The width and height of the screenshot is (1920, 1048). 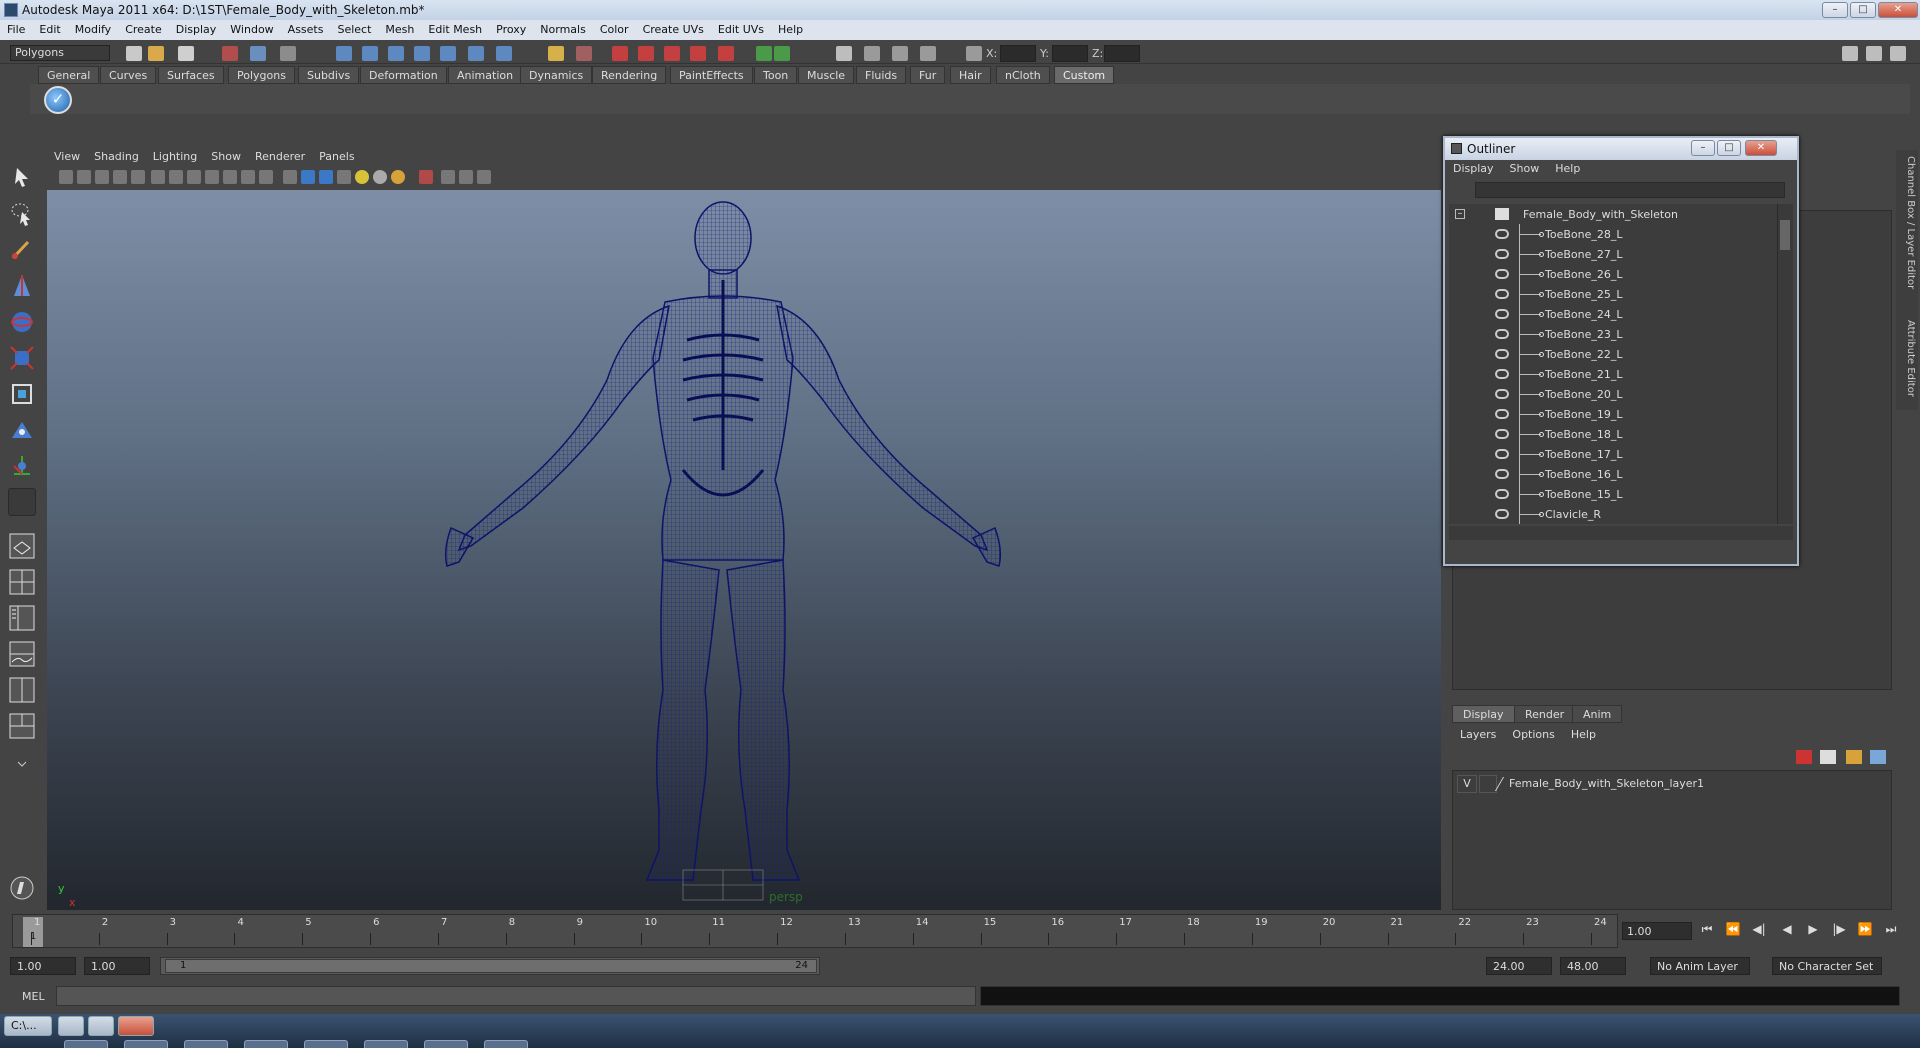 I want to click on create-layer-selected-icon, so click(x=1828, y=757).